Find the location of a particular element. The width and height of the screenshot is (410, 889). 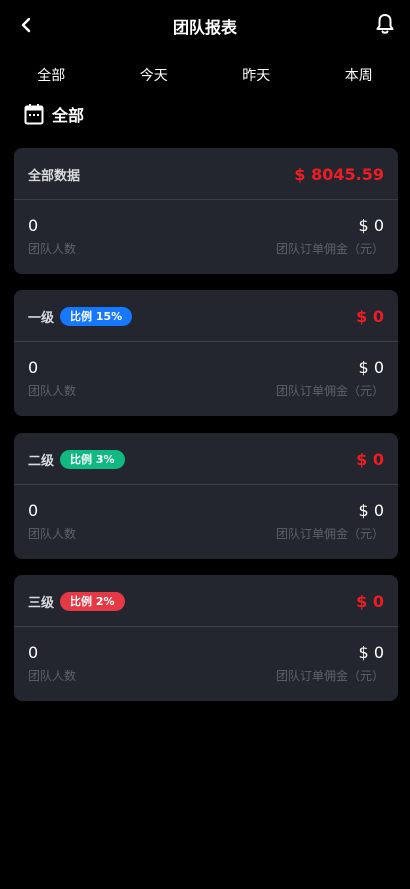

card-level-1: 一级 比例 15% $ 0 0 $ 0 团队人数 团队订单佣金（元） is located at coordinates (206, 353).